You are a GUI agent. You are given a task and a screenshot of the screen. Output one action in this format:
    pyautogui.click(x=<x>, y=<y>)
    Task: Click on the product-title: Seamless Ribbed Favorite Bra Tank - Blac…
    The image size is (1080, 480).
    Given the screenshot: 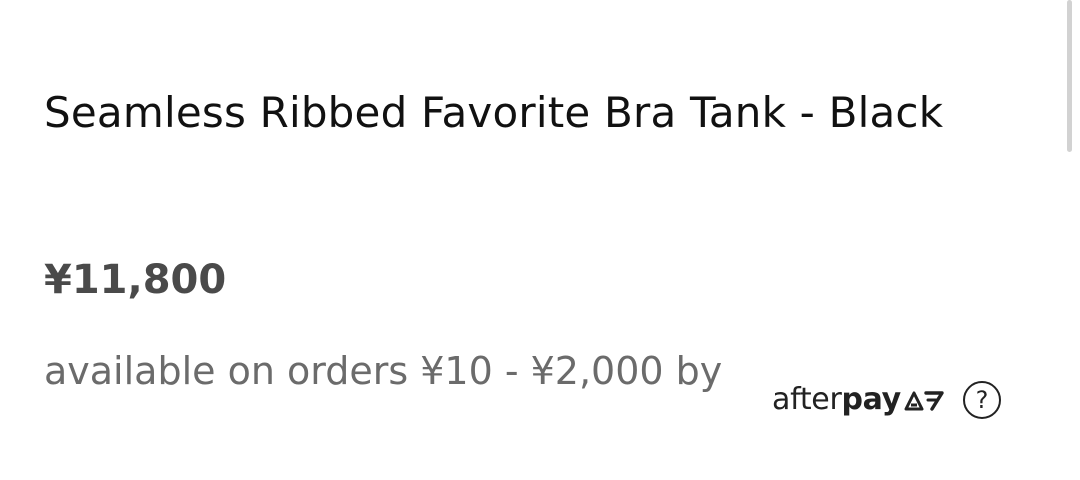 What is the action you would take?
    pyautogui.click(x=494, y=112)
    